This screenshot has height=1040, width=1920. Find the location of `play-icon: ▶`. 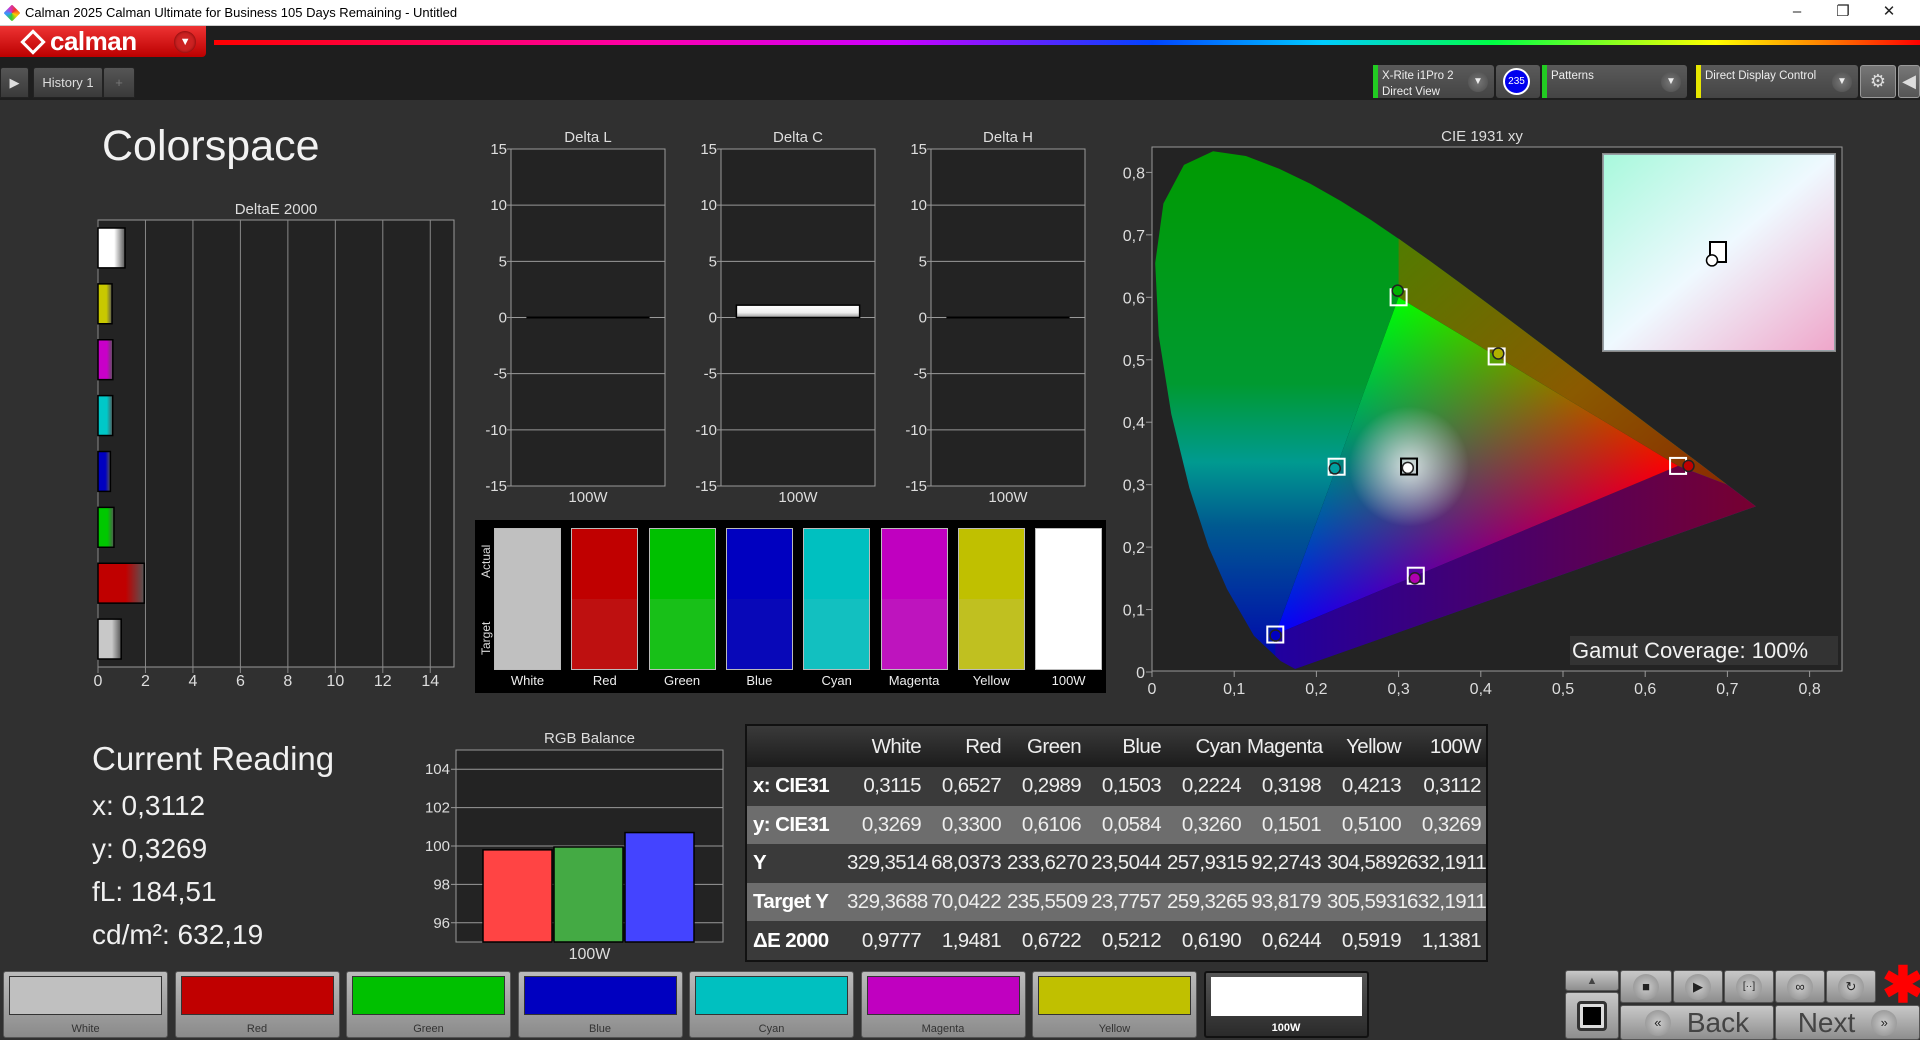

play-icon: ▶ is located at coordinates (1698, 986).